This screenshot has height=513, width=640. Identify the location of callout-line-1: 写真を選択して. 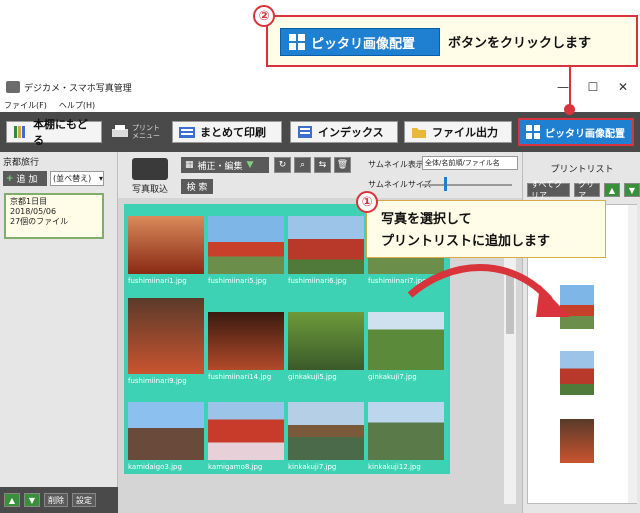
(426, 219).